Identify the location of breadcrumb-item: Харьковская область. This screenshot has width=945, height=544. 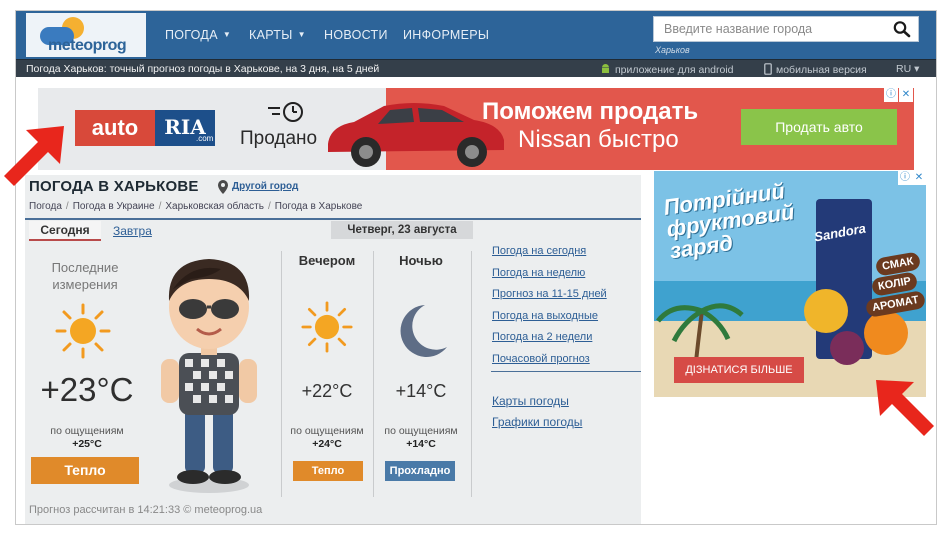
(214, 206).